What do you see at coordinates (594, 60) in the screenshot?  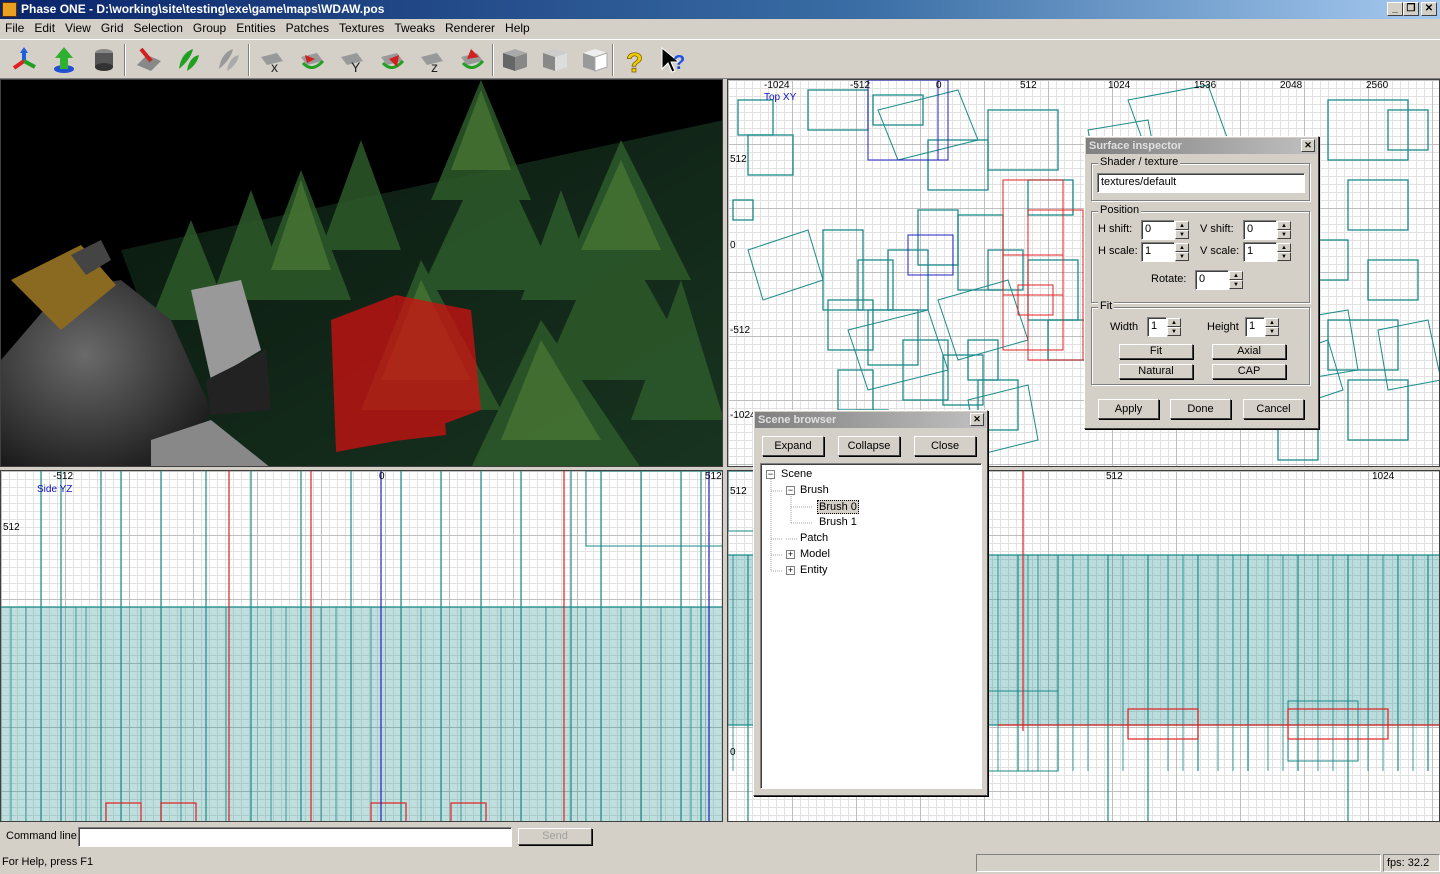 I see `cube-white-icon` at bounding box center [594, 60].